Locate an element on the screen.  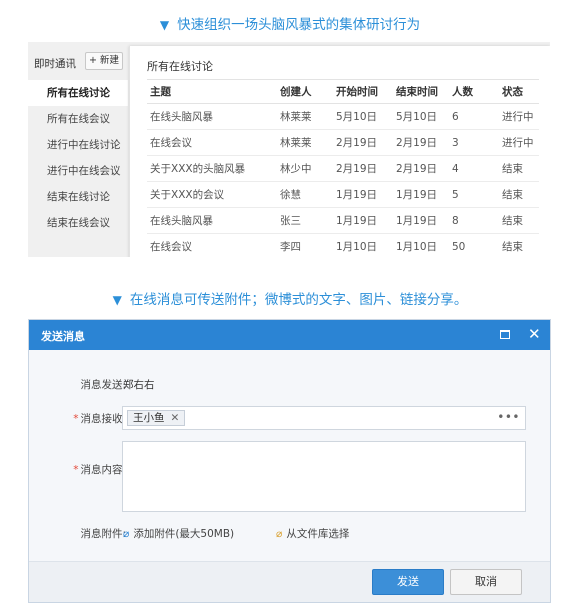
nav-ended-meetings: 结束在线会议 is located at coordinates (78, 223).